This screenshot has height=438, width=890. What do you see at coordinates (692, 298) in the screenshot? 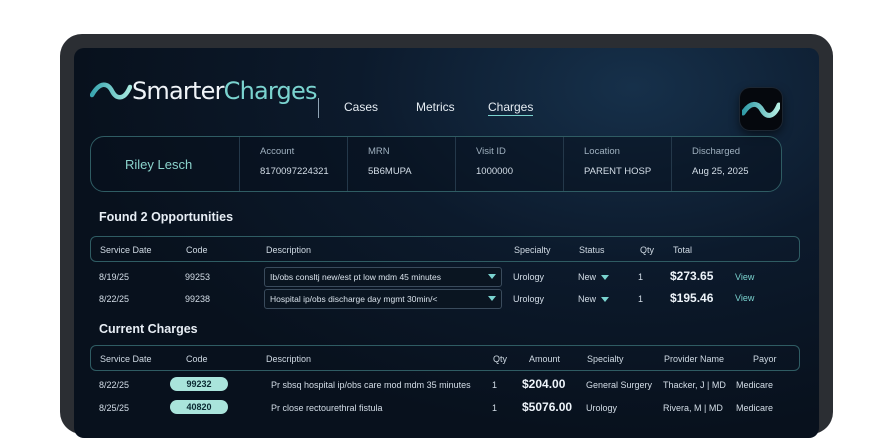
I see `row-total: $195.46` at bounding box center [692, 298].